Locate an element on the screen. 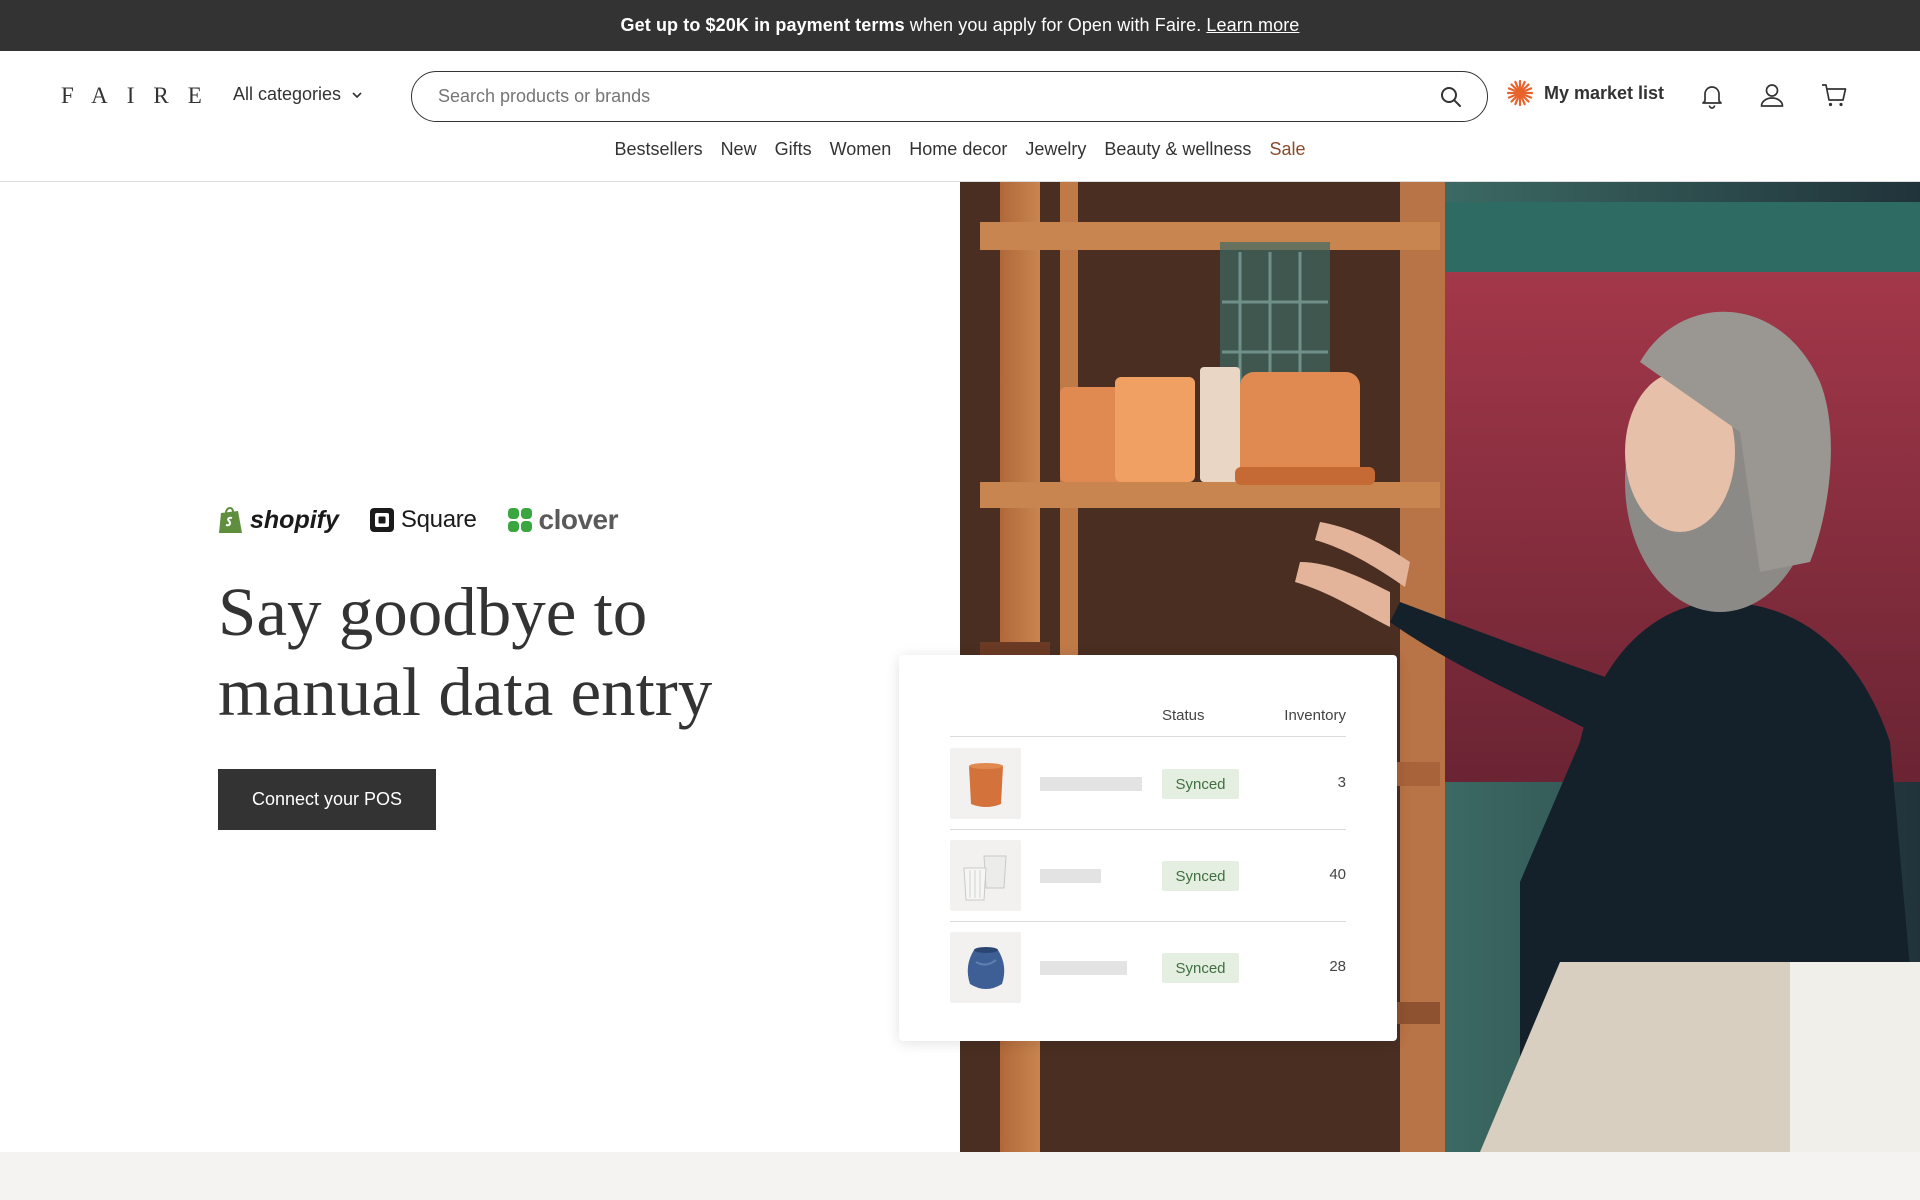 The height and width of the screenshot is (1200, 1920). clover-logo: clover is located at coordinates (563, 520).